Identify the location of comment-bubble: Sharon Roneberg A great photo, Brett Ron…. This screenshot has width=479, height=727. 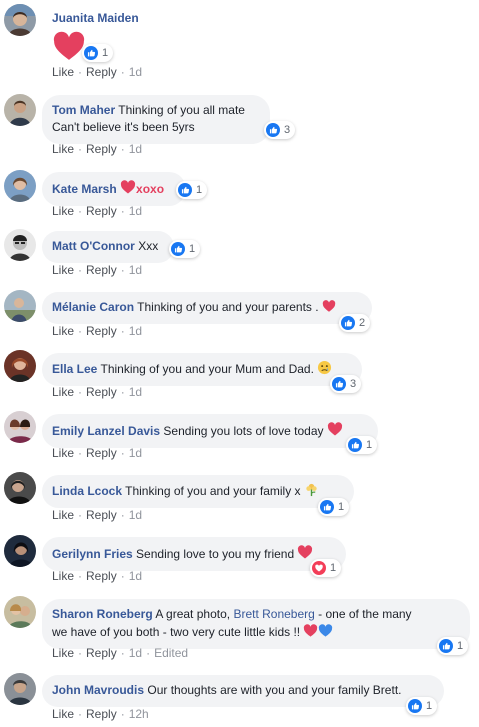
(256, 624).